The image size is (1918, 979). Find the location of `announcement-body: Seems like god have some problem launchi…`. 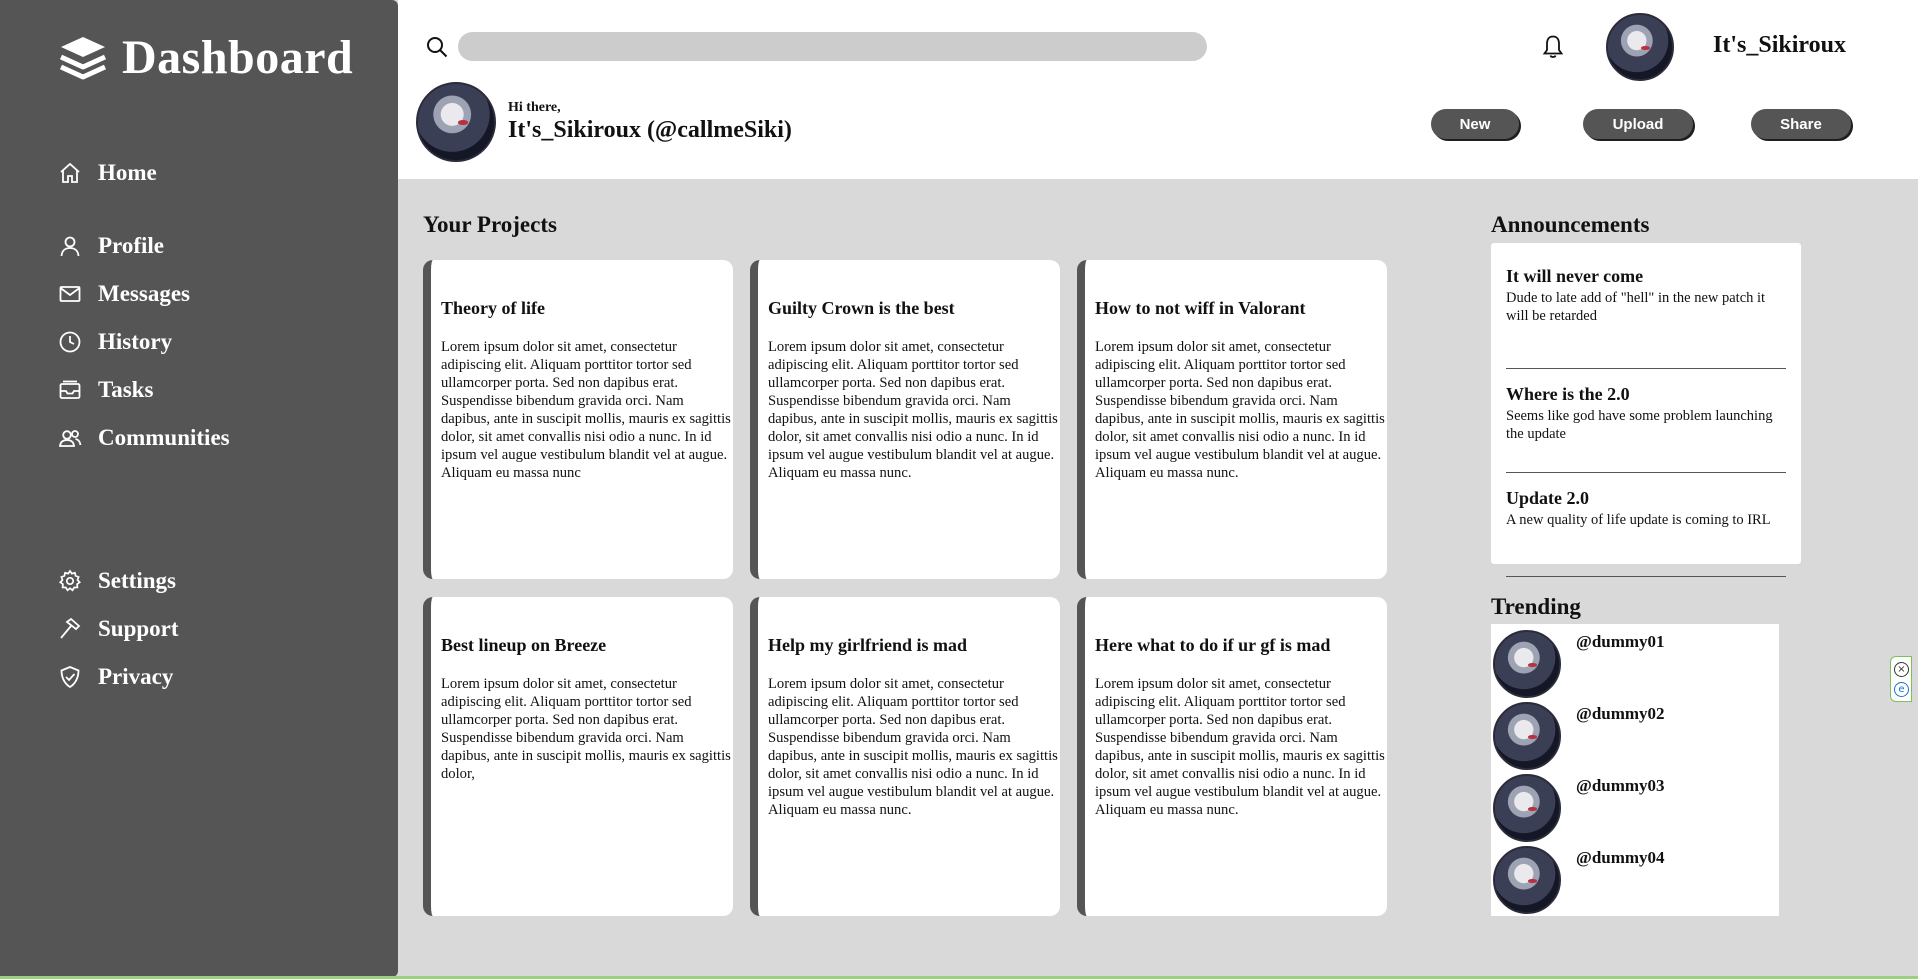

announcement-body: Seems like god have some problem launchi… is located at coordinates (1639, 425).